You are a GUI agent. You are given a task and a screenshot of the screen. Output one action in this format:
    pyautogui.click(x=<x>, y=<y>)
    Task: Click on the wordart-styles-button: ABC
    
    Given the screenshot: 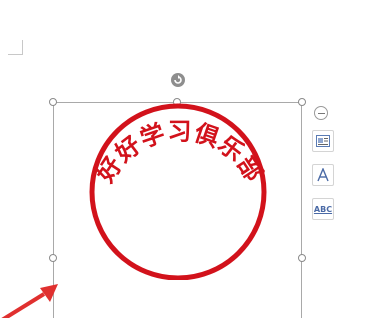 What is the action you would take?
    pyautogui.click(x=323, y=209)
    